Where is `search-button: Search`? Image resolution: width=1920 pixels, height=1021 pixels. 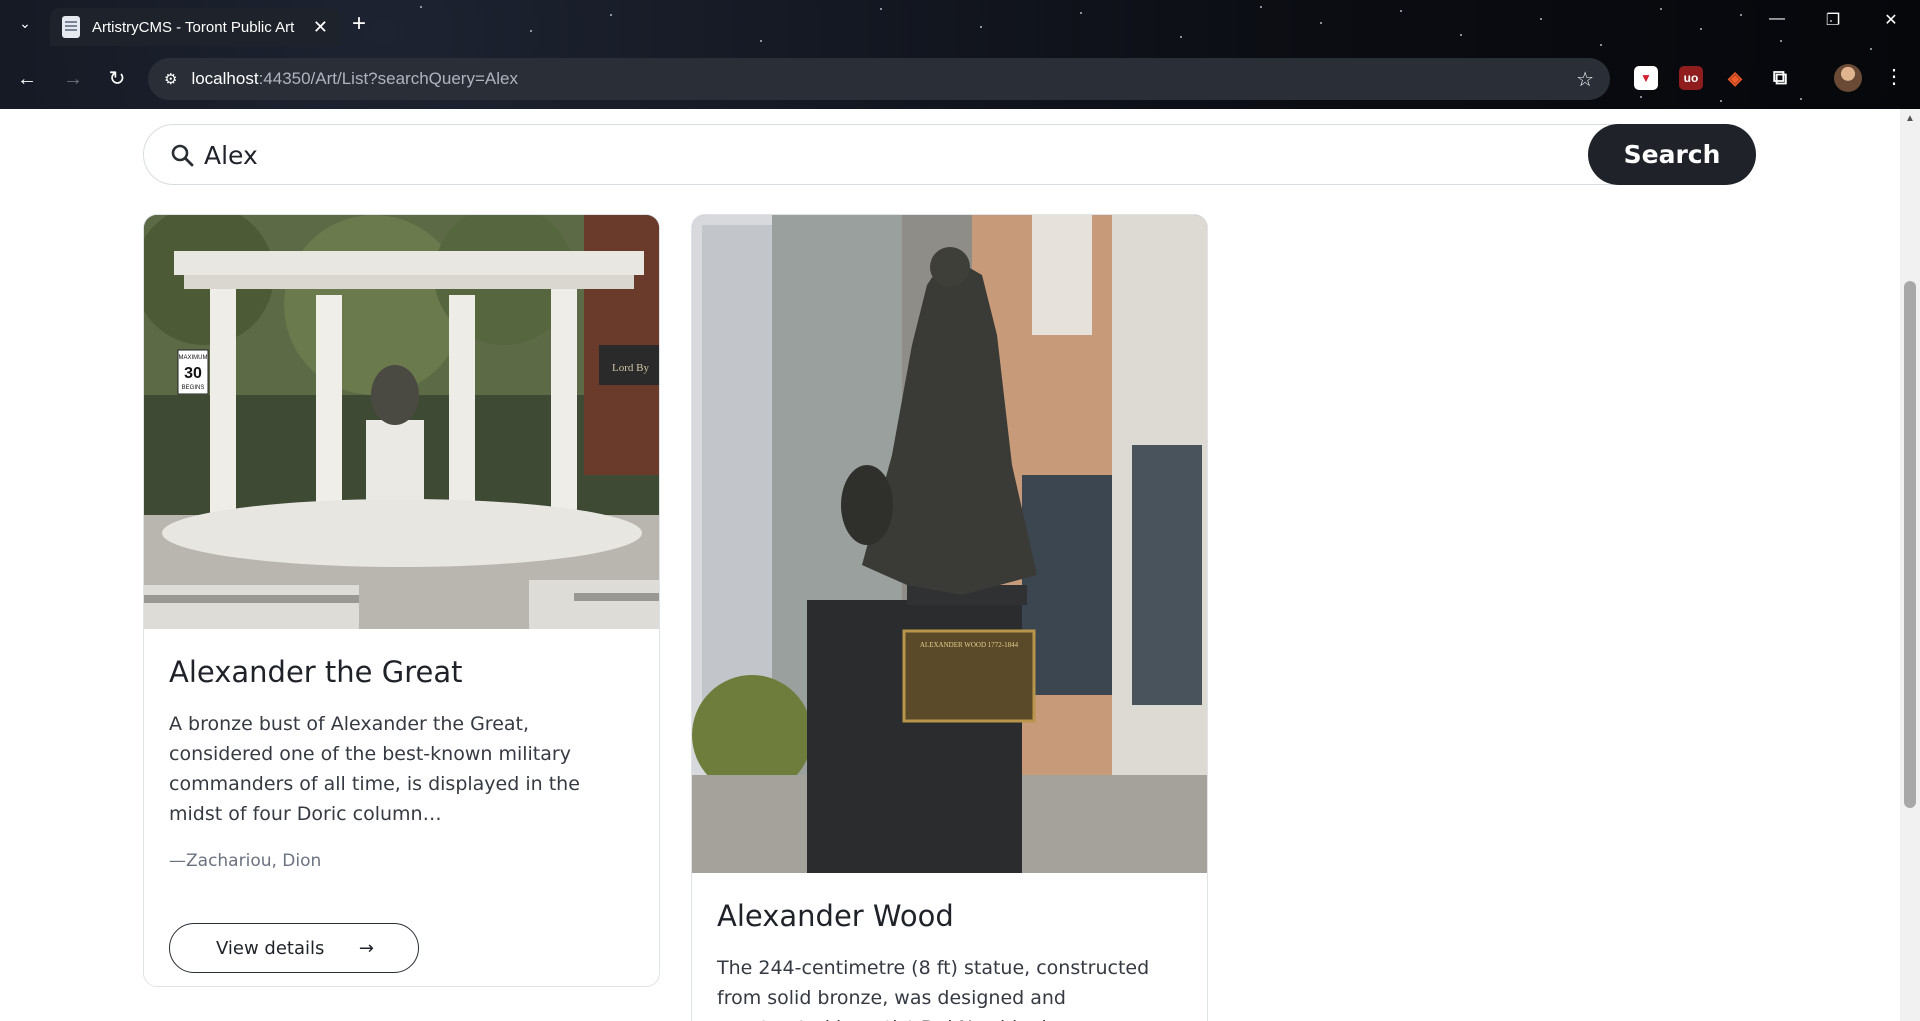
search-button: Search is located at coordinates (1672, 154).